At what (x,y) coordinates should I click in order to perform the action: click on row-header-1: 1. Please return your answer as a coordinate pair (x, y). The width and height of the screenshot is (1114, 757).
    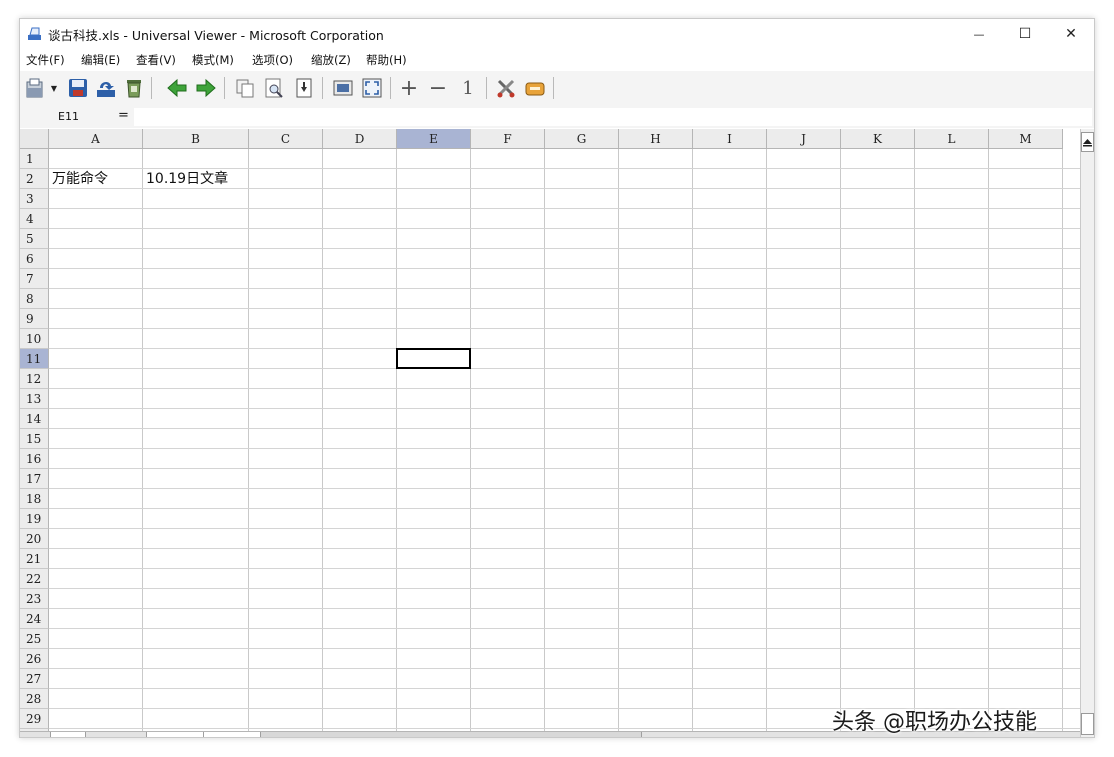
    Looking at the image, I should click on (34, 159).